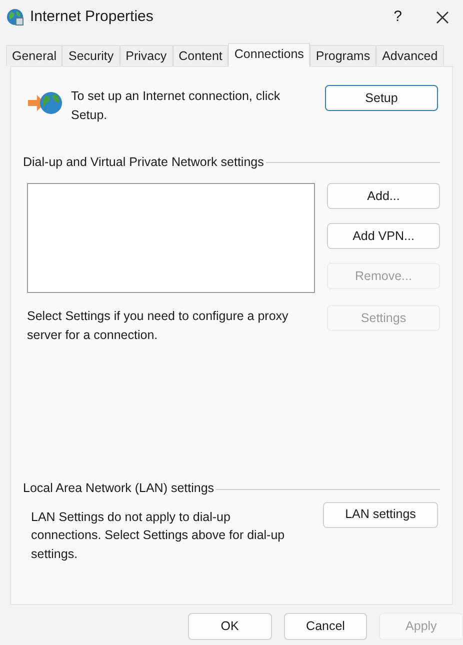 The image size is (463, 645). What do you see at coordinates (158, 535) in the screenshot?
I see `lan-text: LAN Settings do not apply to dial-up connections. Select Settings above for dial-up settings.` at bounding box center [158, 535].